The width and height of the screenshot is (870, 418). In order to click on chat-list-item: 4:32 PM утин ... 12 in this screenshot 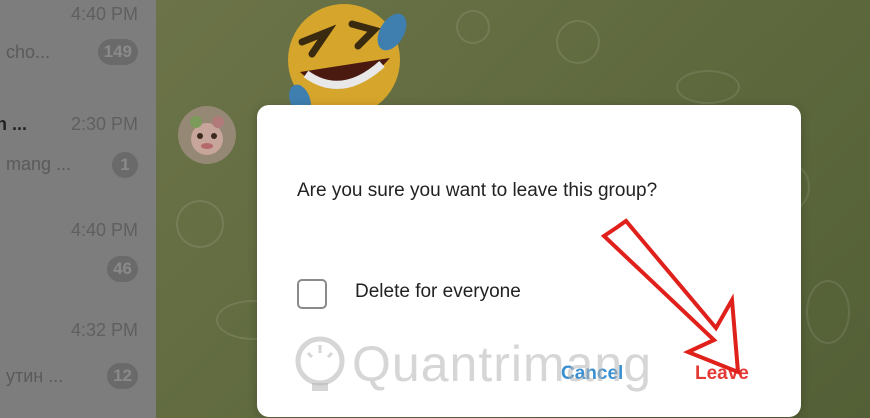, I will do `click(78, 360)`.